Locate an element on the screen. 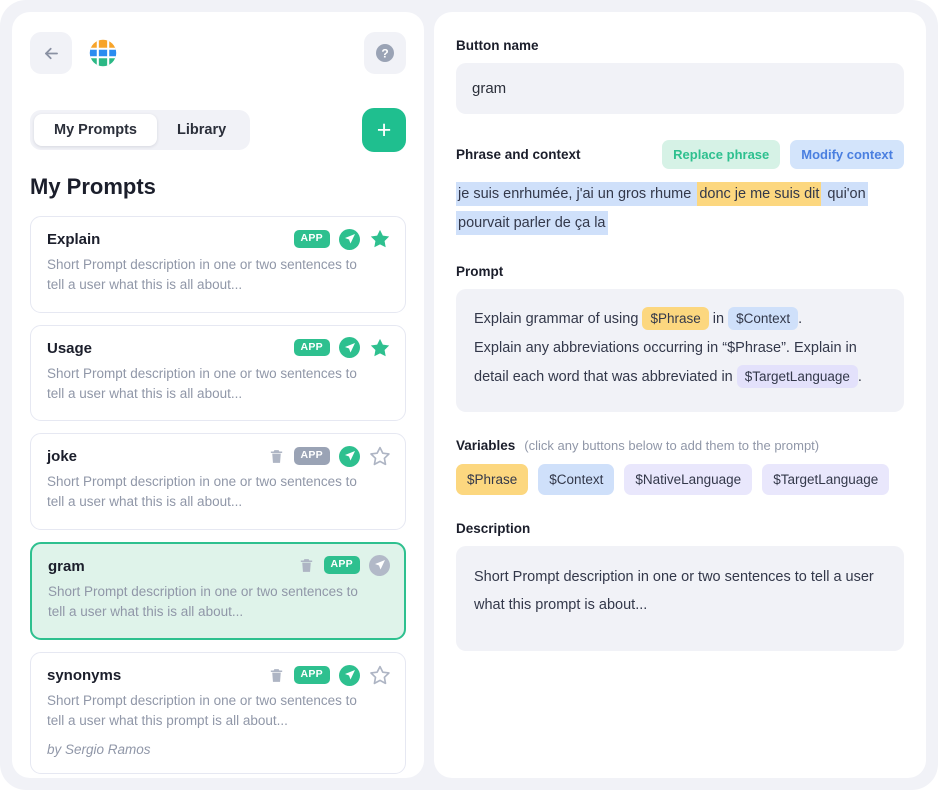 The height and width of the screenshot is (790, 938). phrase-and-context-label: Phrase and context is located at coordinates (518, 154).